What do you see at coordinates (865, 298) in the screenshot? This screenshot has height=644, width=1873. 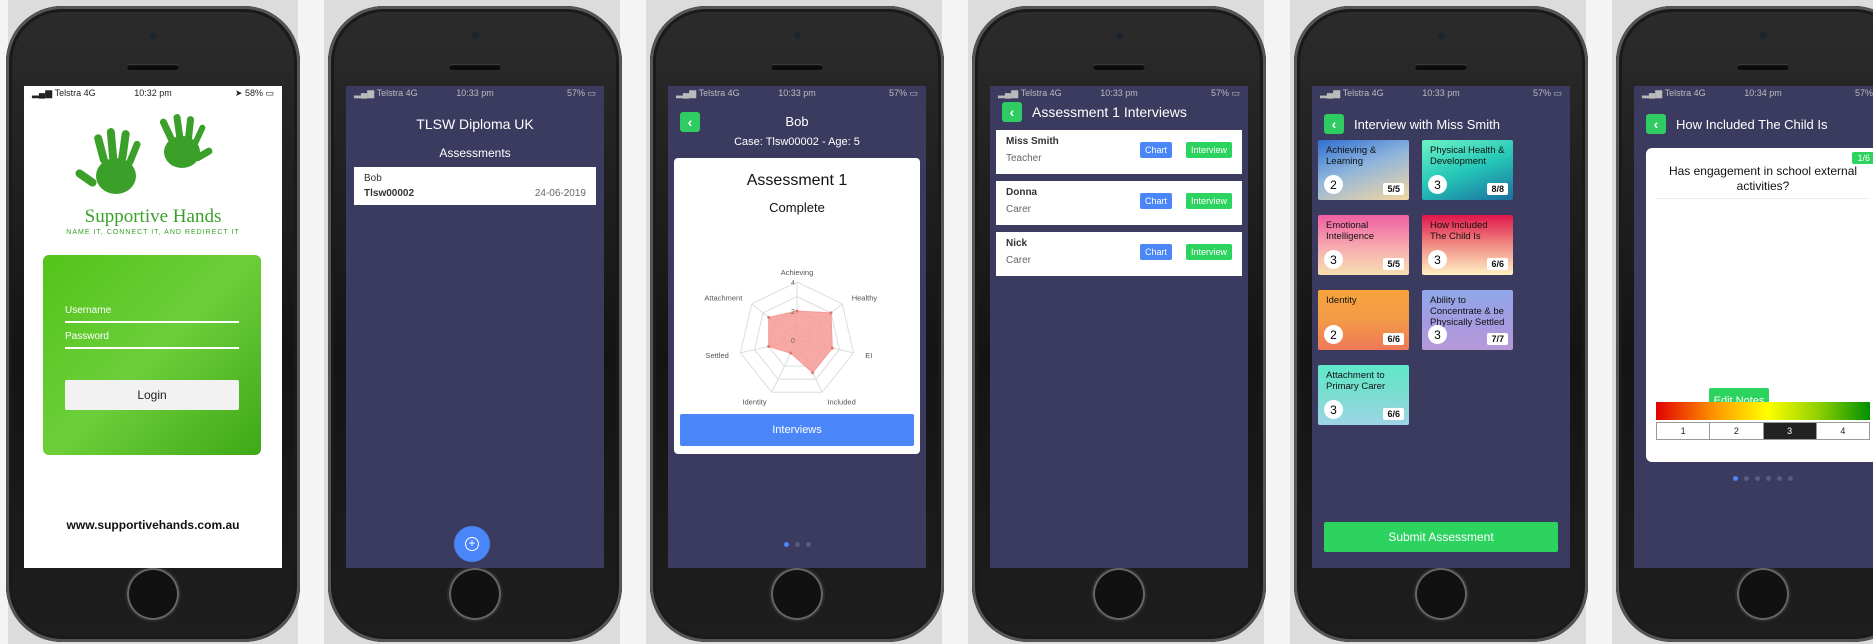 I see `radar-axis-label: Healthy` at bounding box center [865, 298].